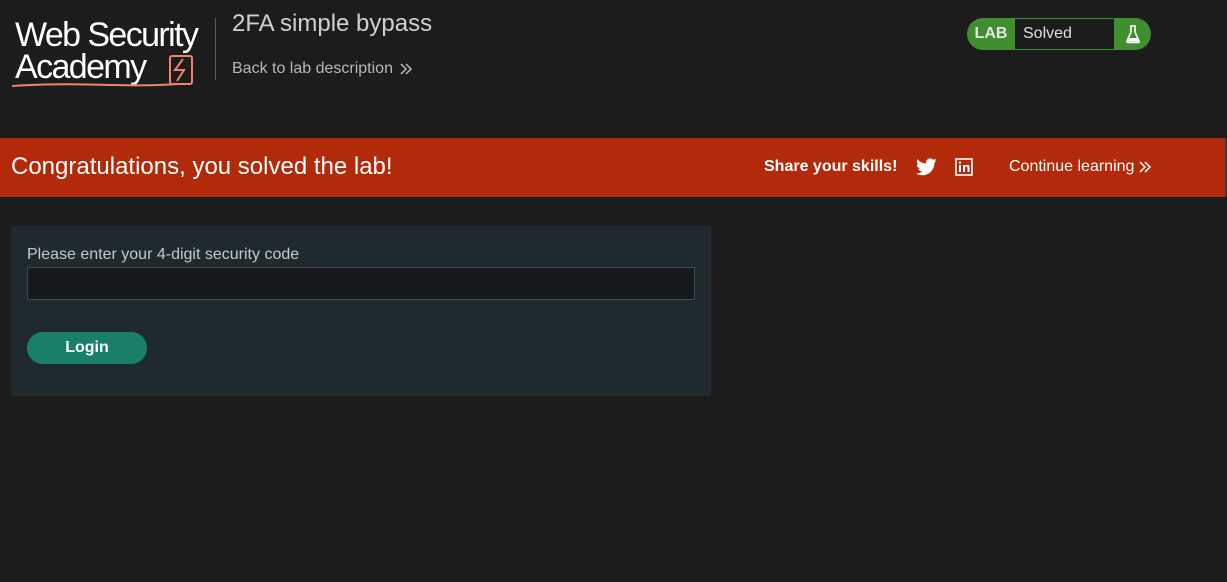  I want to click on twitter-icon, so click(926, 169).